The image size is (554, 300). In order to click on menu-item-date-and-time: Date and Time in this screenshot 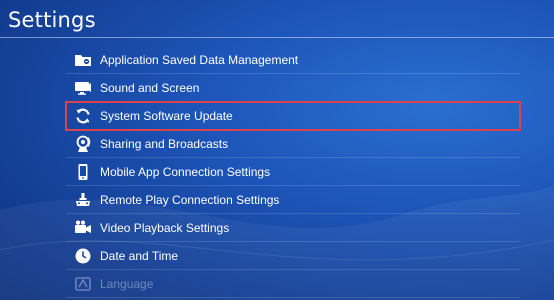, I will do `click(293, 256)`.